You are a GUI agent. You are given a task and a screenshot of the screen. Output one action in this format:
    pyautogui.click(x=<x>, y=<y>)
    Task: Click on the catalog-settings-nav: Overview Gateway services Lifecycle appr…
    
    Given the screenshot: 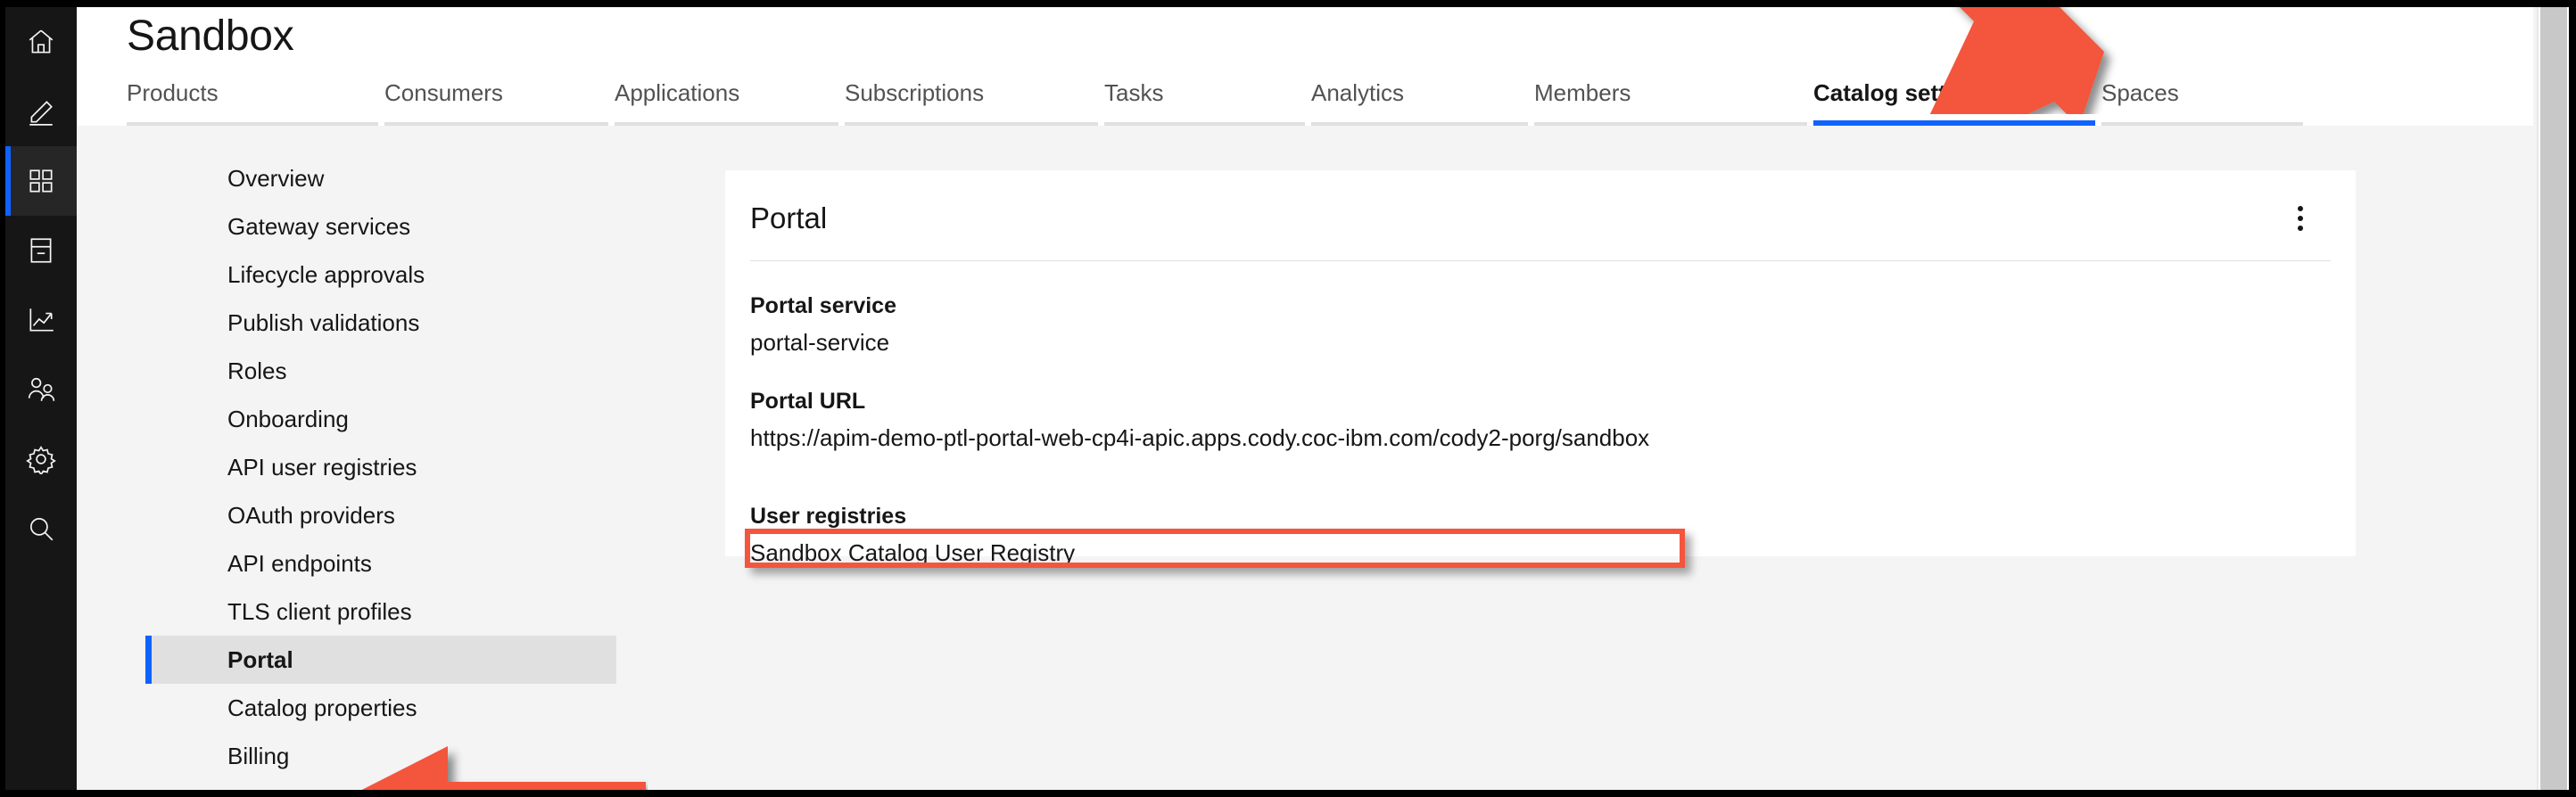 What is the action you would take?
    pyautogui.click(x=380, y=467)
    